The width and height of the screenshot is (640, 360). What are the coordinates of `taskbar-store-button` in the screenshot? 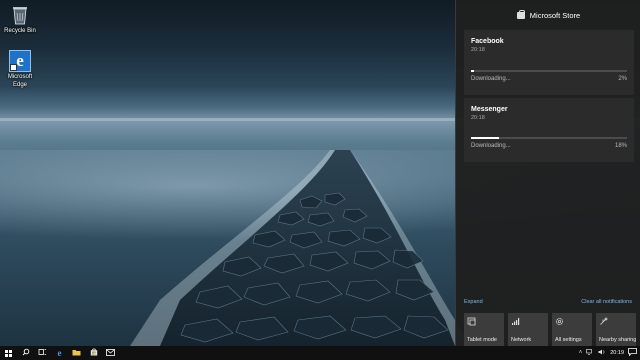 It's located at (93, 353).